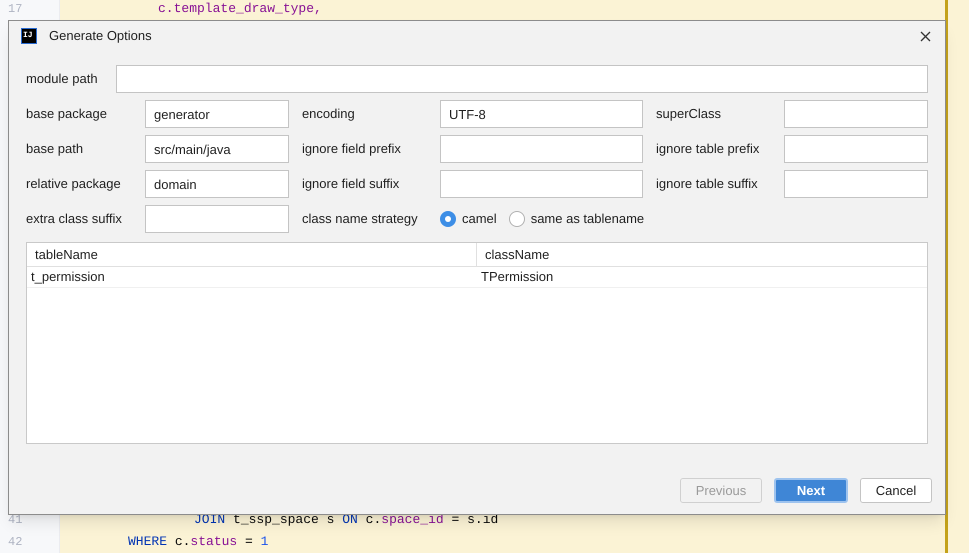  What do you see at coordinates (811, 490) in the screenshot?
I see `next-button: Next` at bounding box center [811, 490].